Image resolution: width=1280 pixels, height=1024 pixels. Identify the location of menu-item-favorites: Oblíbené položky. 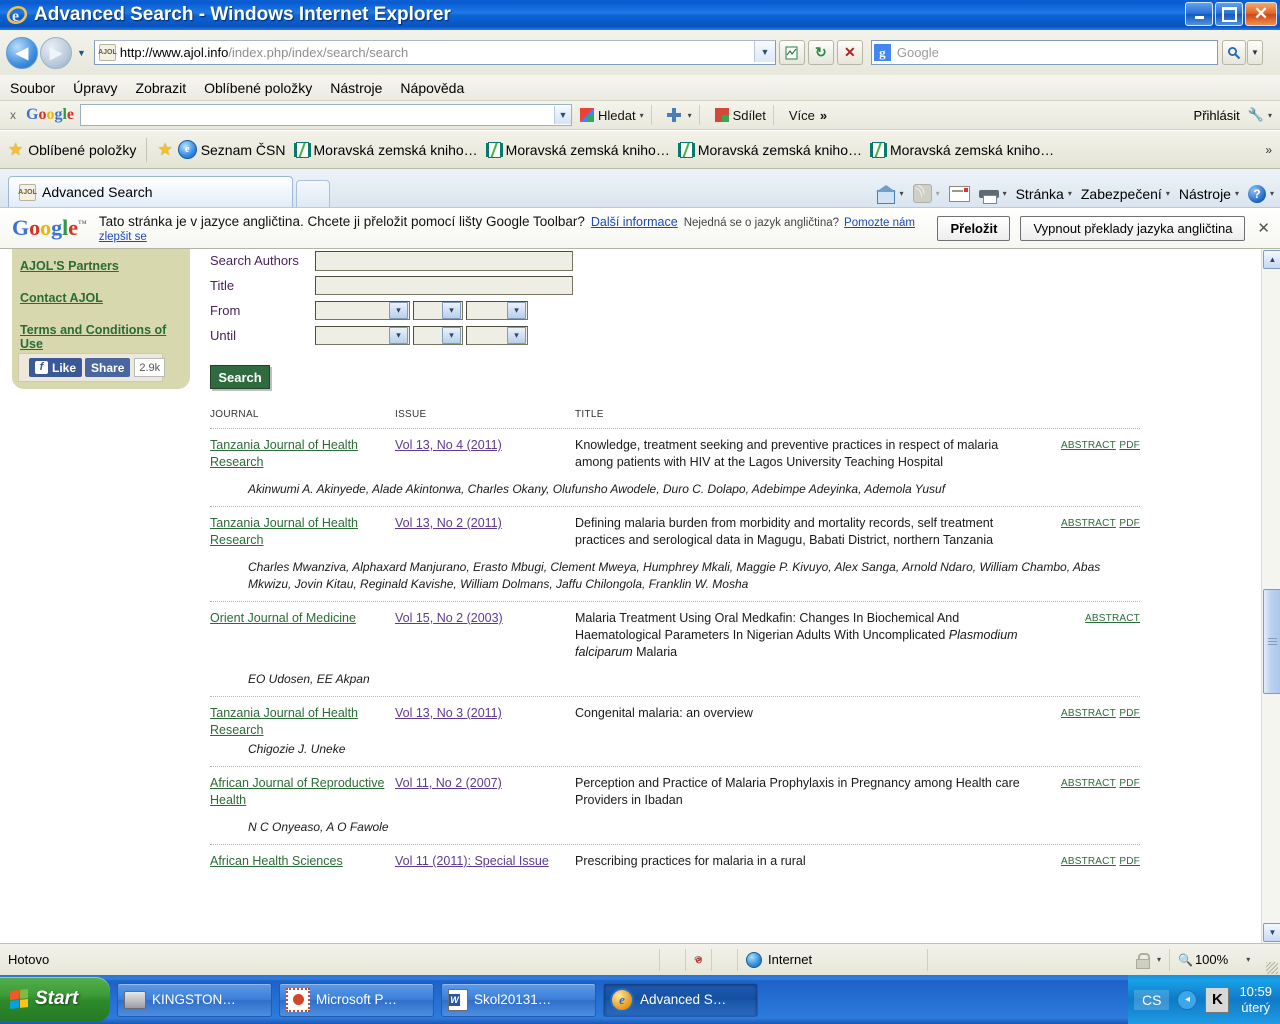
(258, 88).